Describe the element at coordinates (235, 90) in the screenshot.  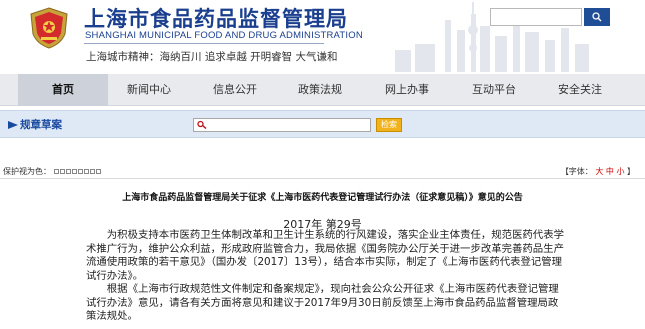
I see `nav-item-info-disclosure: 信息公开` at that location.